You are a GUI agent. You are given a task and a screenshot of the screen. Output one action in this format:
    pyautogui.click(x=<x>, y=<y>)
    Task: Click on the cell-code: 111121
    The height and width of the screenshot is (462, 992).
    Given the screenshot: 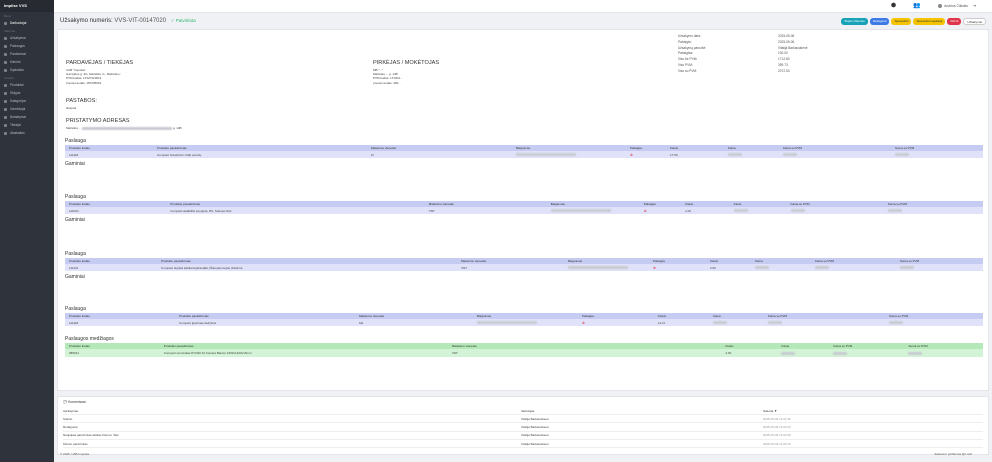 What is the action you would take?
    pyautogui.click(x=111, y=267)
    